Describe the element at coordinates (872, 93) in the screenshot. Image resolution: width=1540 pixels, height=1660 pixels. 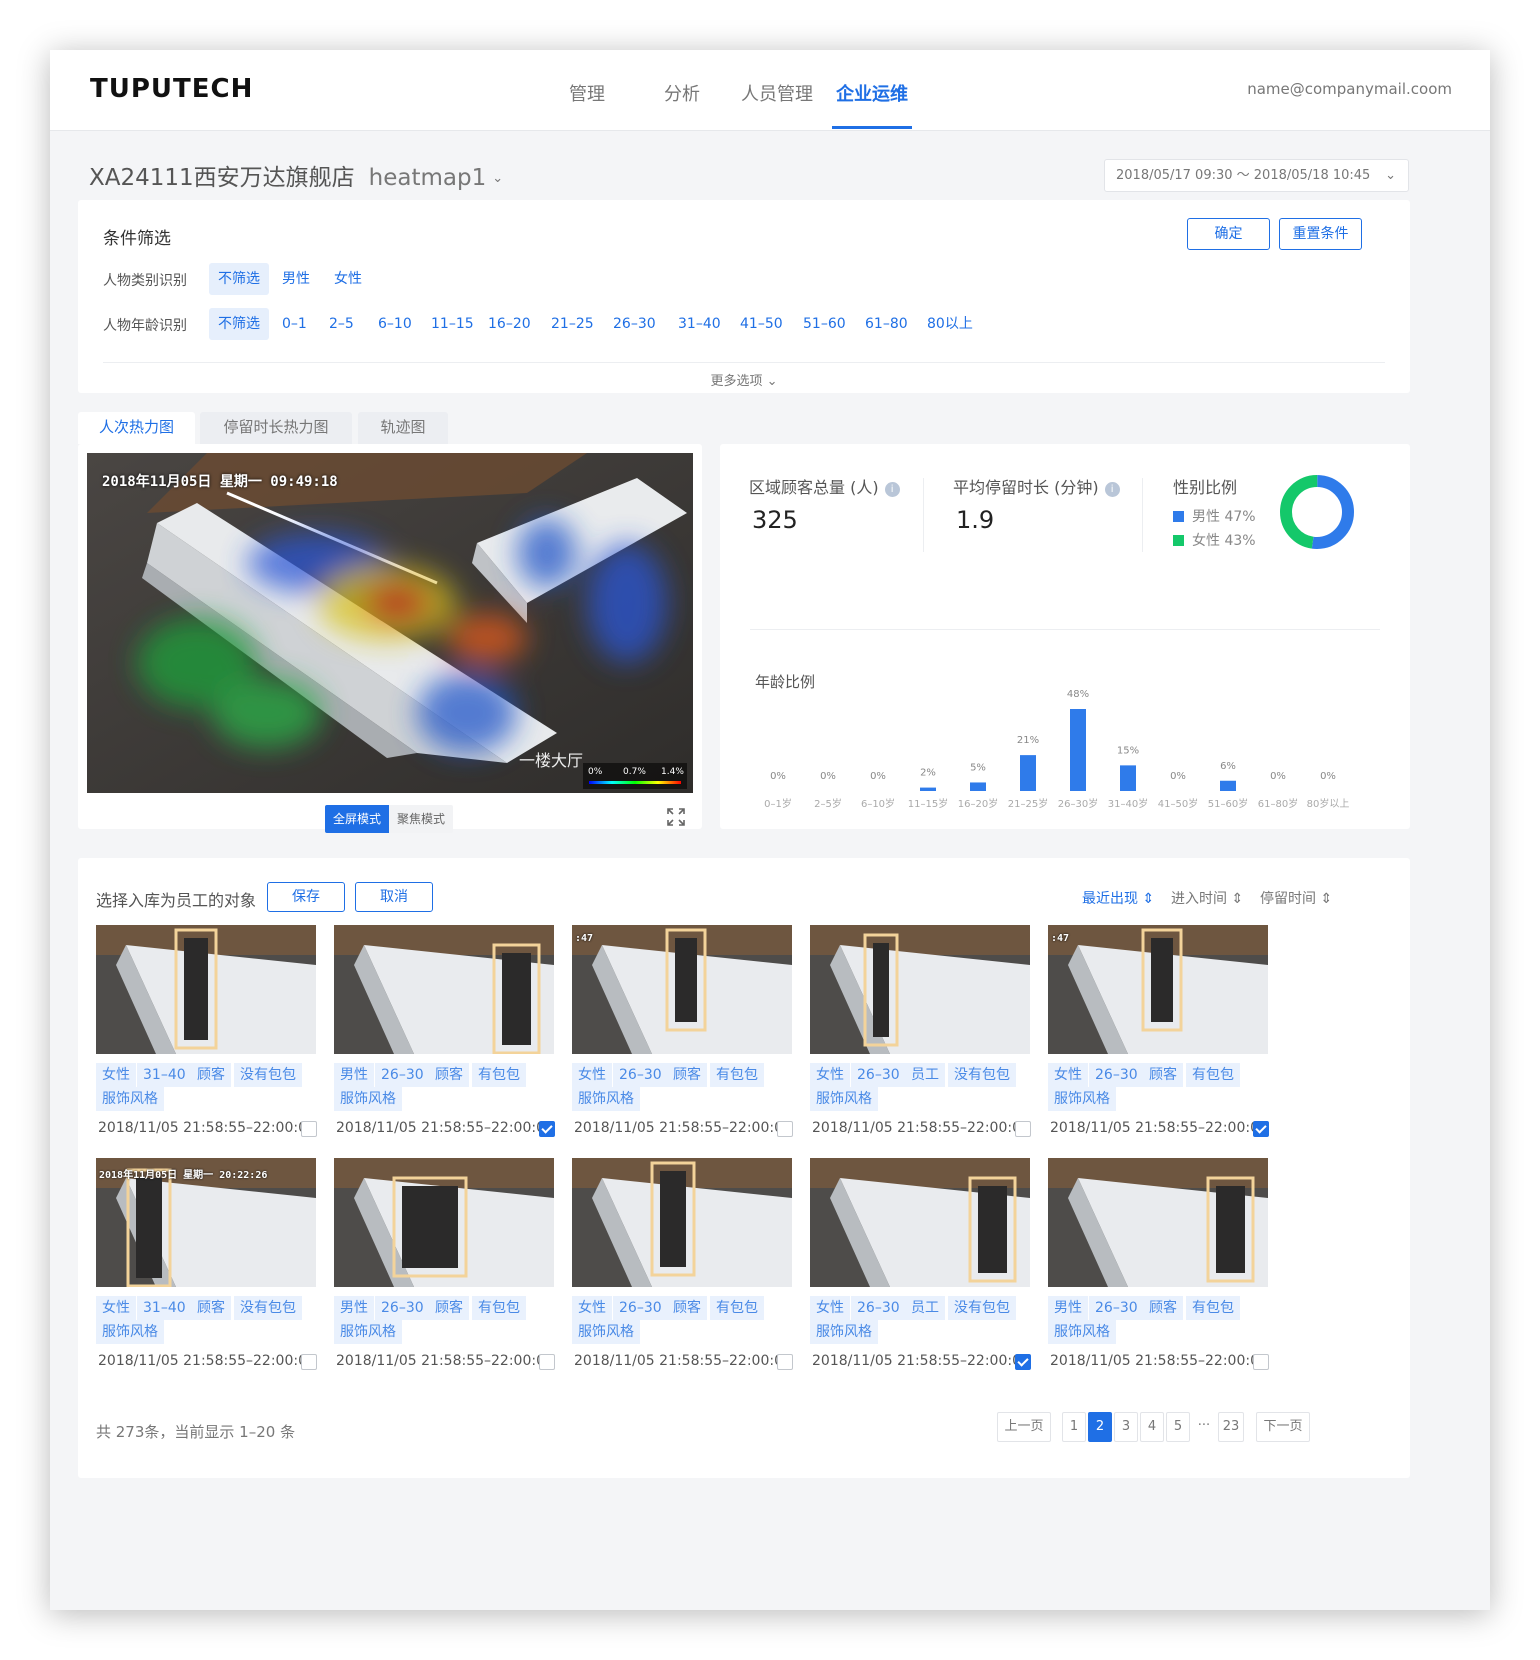
I see `nav-operations: 企业运维` at that location.